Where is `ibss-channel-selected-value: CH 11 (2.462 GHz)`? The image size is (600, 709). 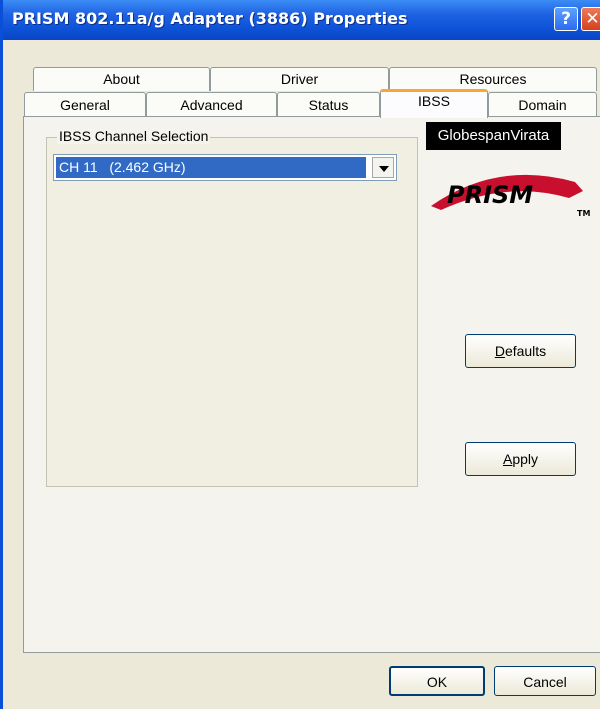 ibss-channel-selected-value: CH 11 (2.462 GHz) is located at coordinates (211, 167).